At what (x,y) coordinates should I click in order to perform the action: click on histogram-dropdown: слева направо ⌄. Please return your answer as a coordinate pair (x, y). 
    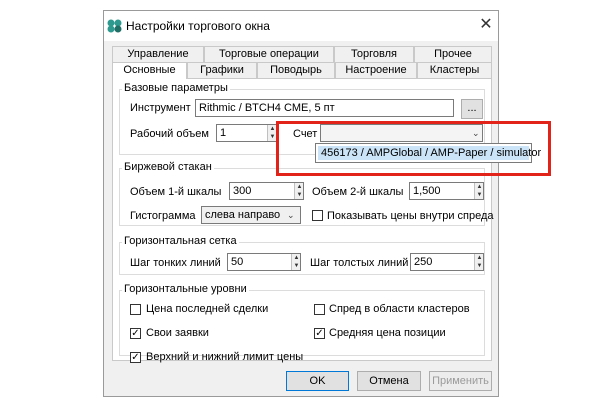
    Looking at the image, I should click on (251, 215).